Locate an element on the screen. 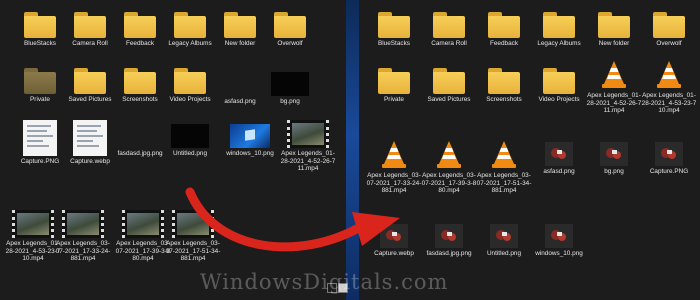 The width and height of the screenshot is (700, 300). right-file-item: bg.png is located at coordinates (614, 158).